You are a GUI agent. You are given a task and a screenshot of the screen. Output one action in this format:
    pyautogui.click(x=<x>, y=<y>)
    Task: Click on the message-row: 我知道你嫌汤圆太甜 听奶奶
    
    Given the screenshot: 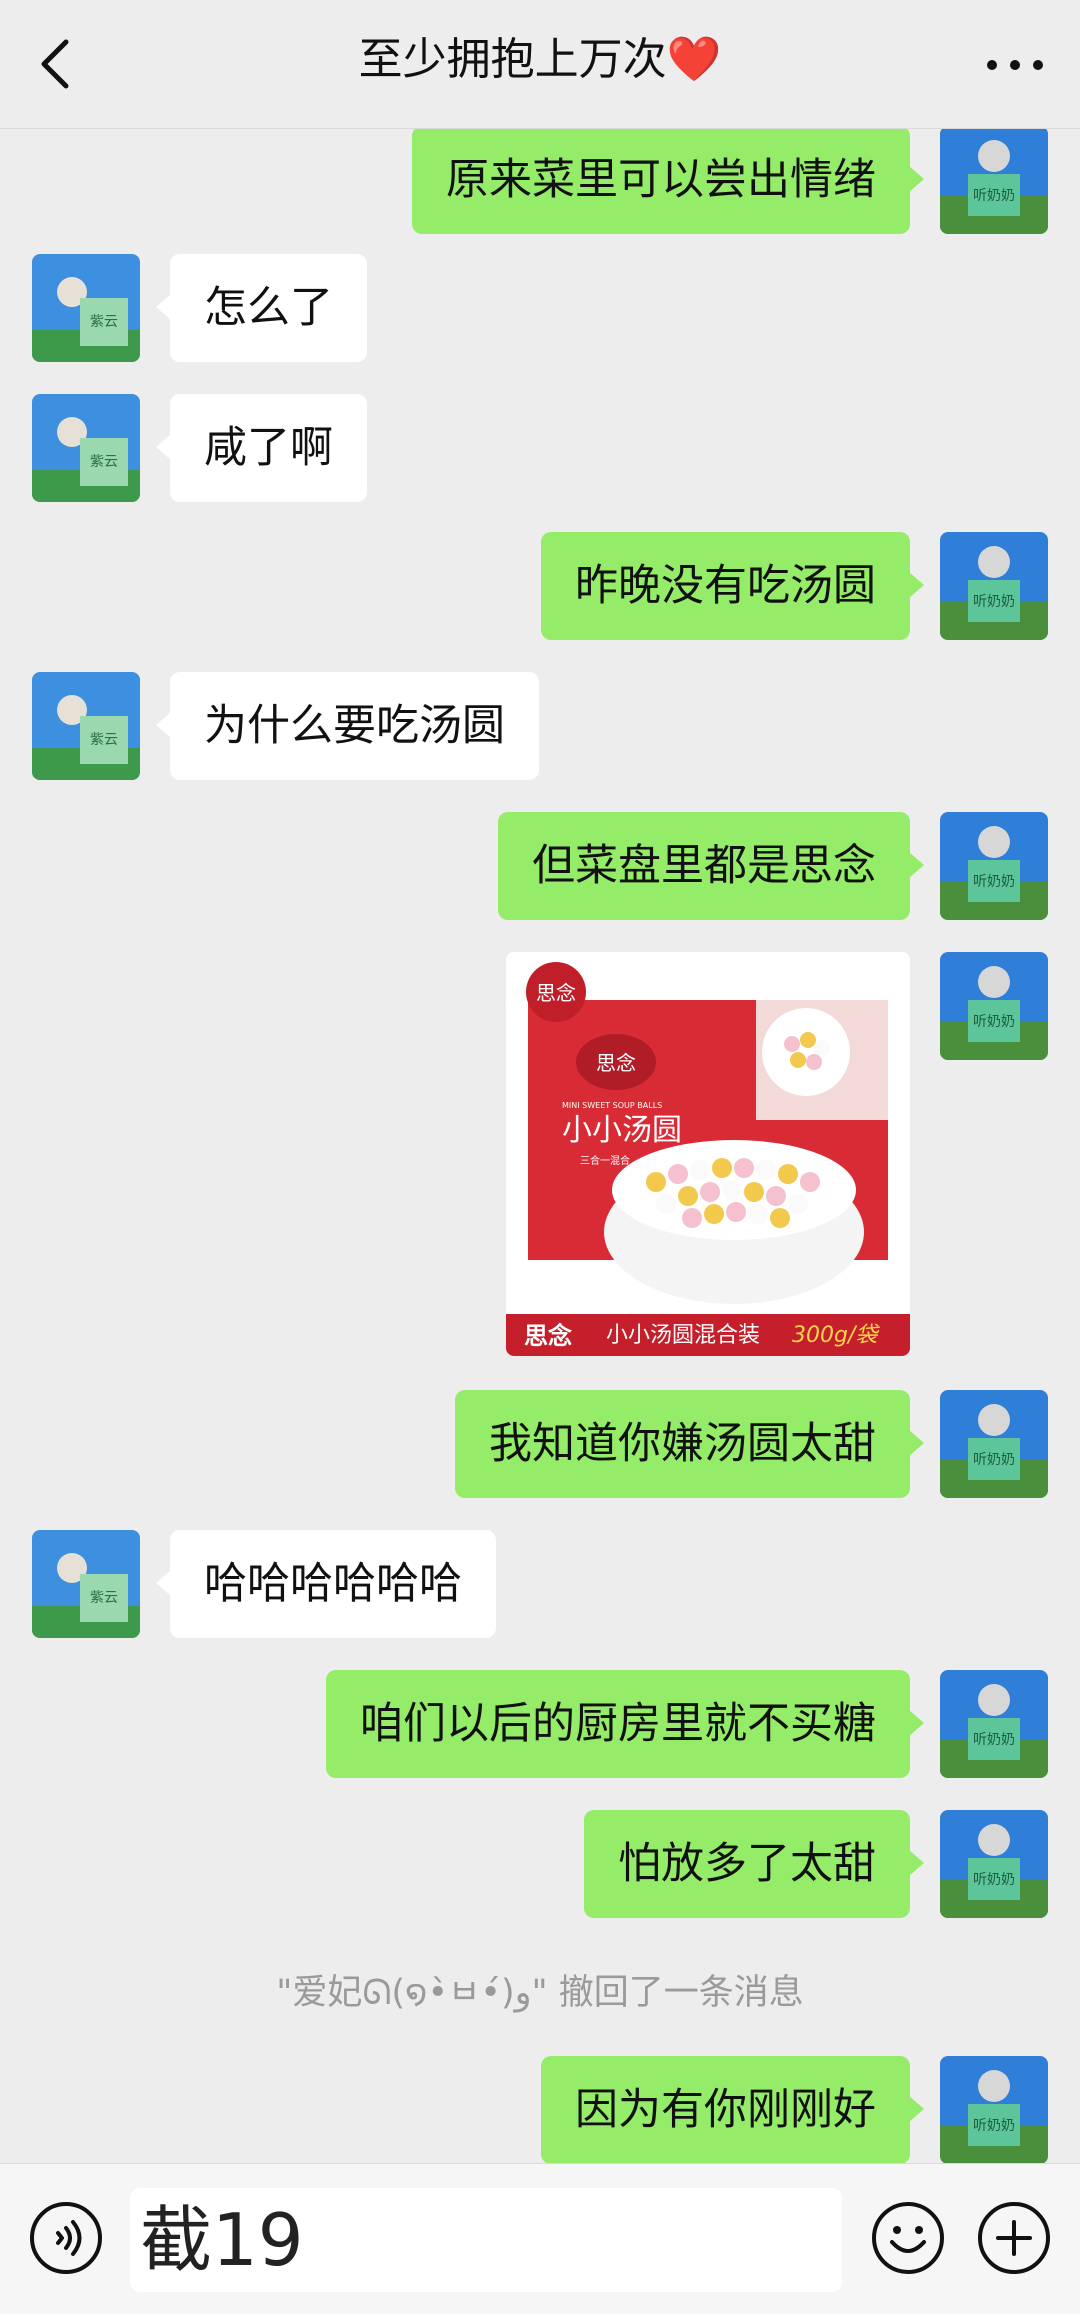 What is the action you would take?
    pyautogui.click(x=540, y=1444)
    